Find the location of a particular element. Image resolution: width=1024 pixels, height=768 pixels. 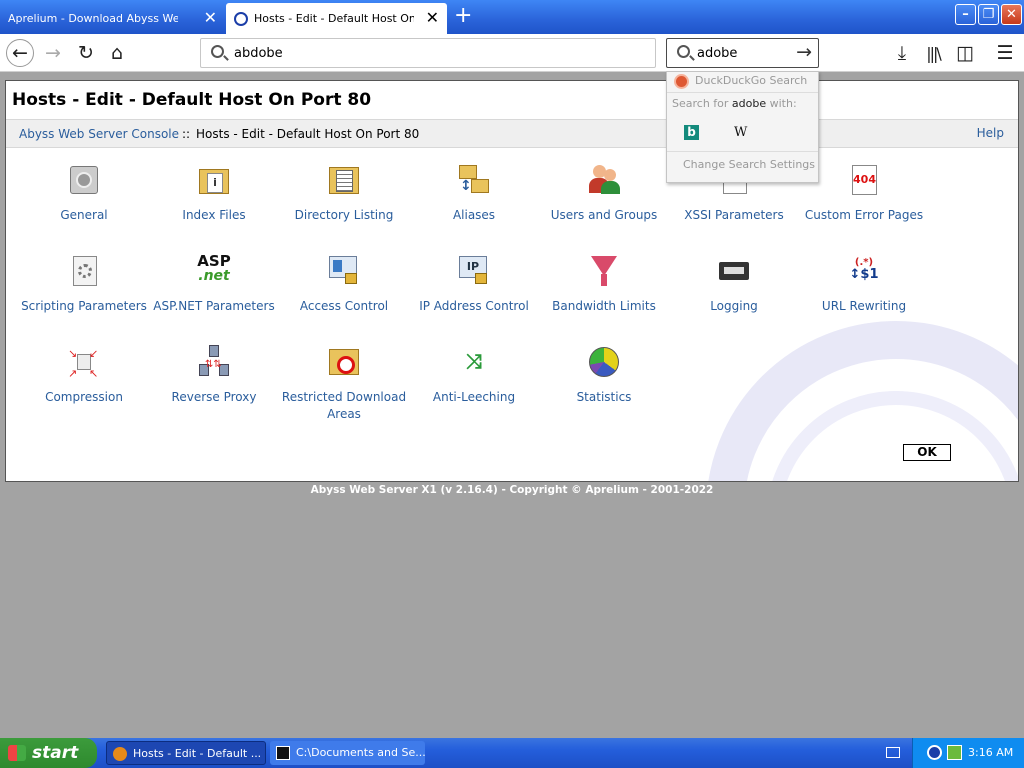

item-ip-address-control: IP IP Address Control is located at coordinates (474, 284).